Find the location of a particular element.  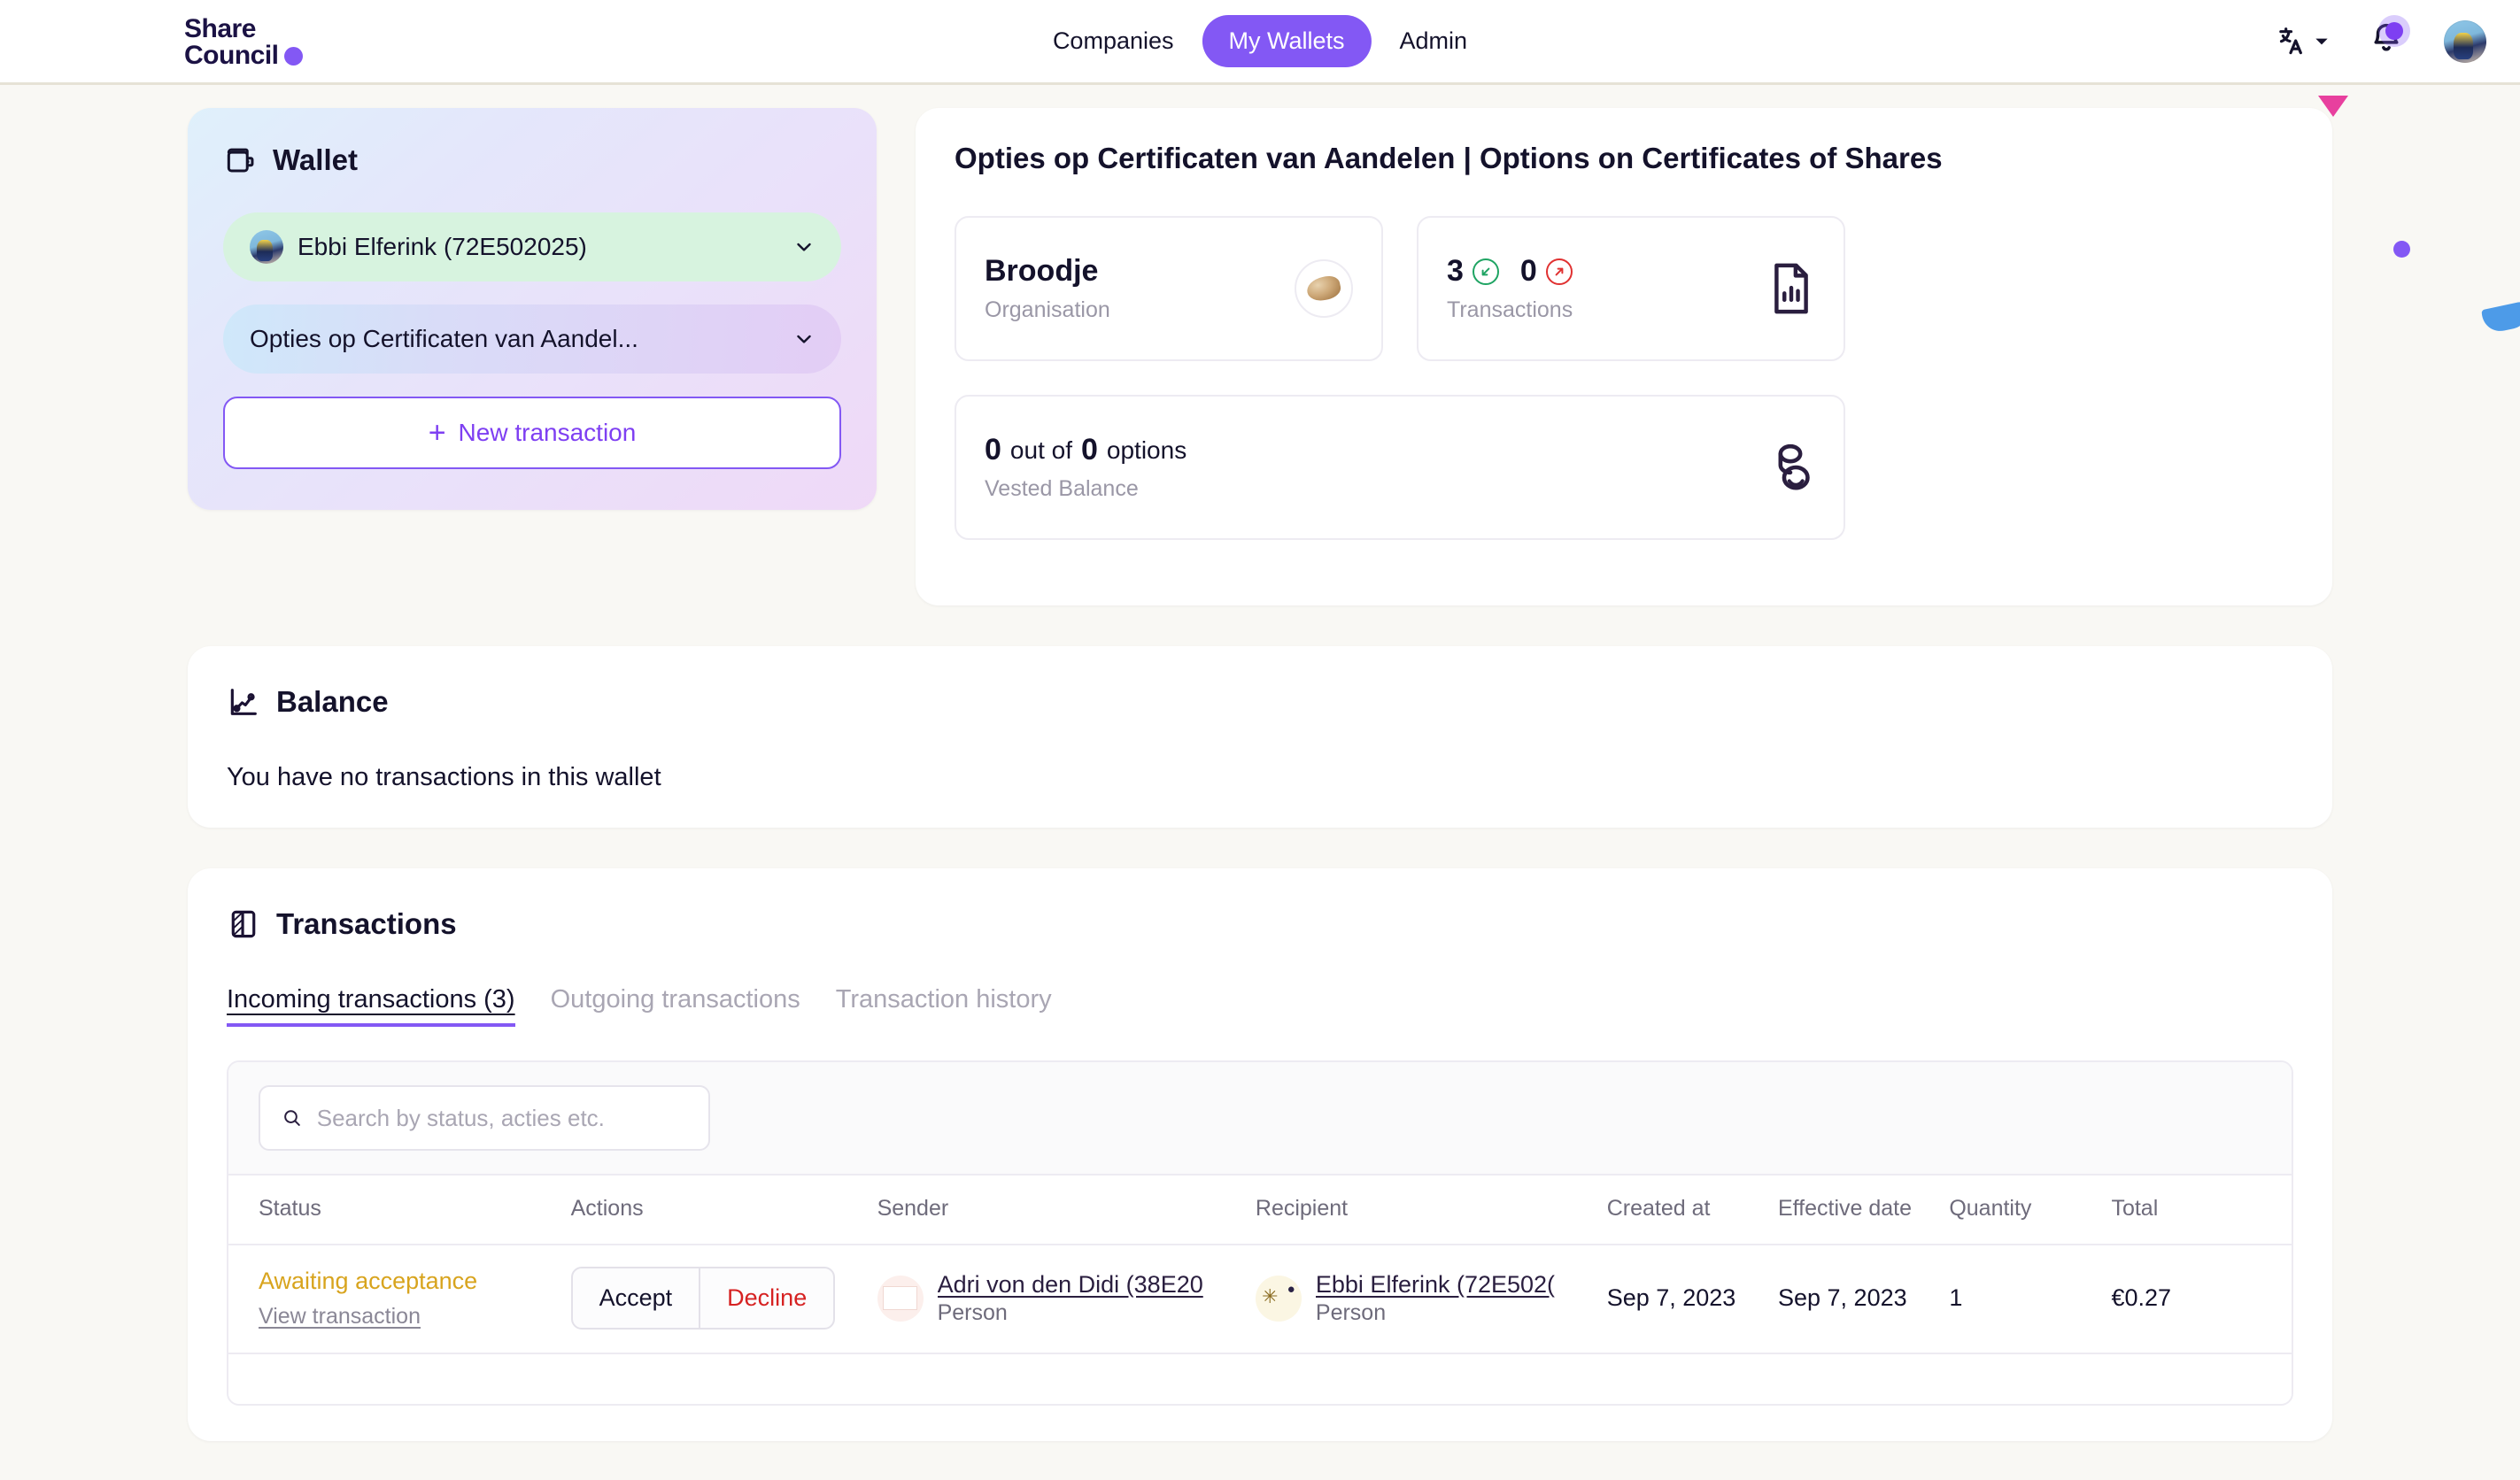

organisation-avatar-icon is located at coordinates (1324, 288).